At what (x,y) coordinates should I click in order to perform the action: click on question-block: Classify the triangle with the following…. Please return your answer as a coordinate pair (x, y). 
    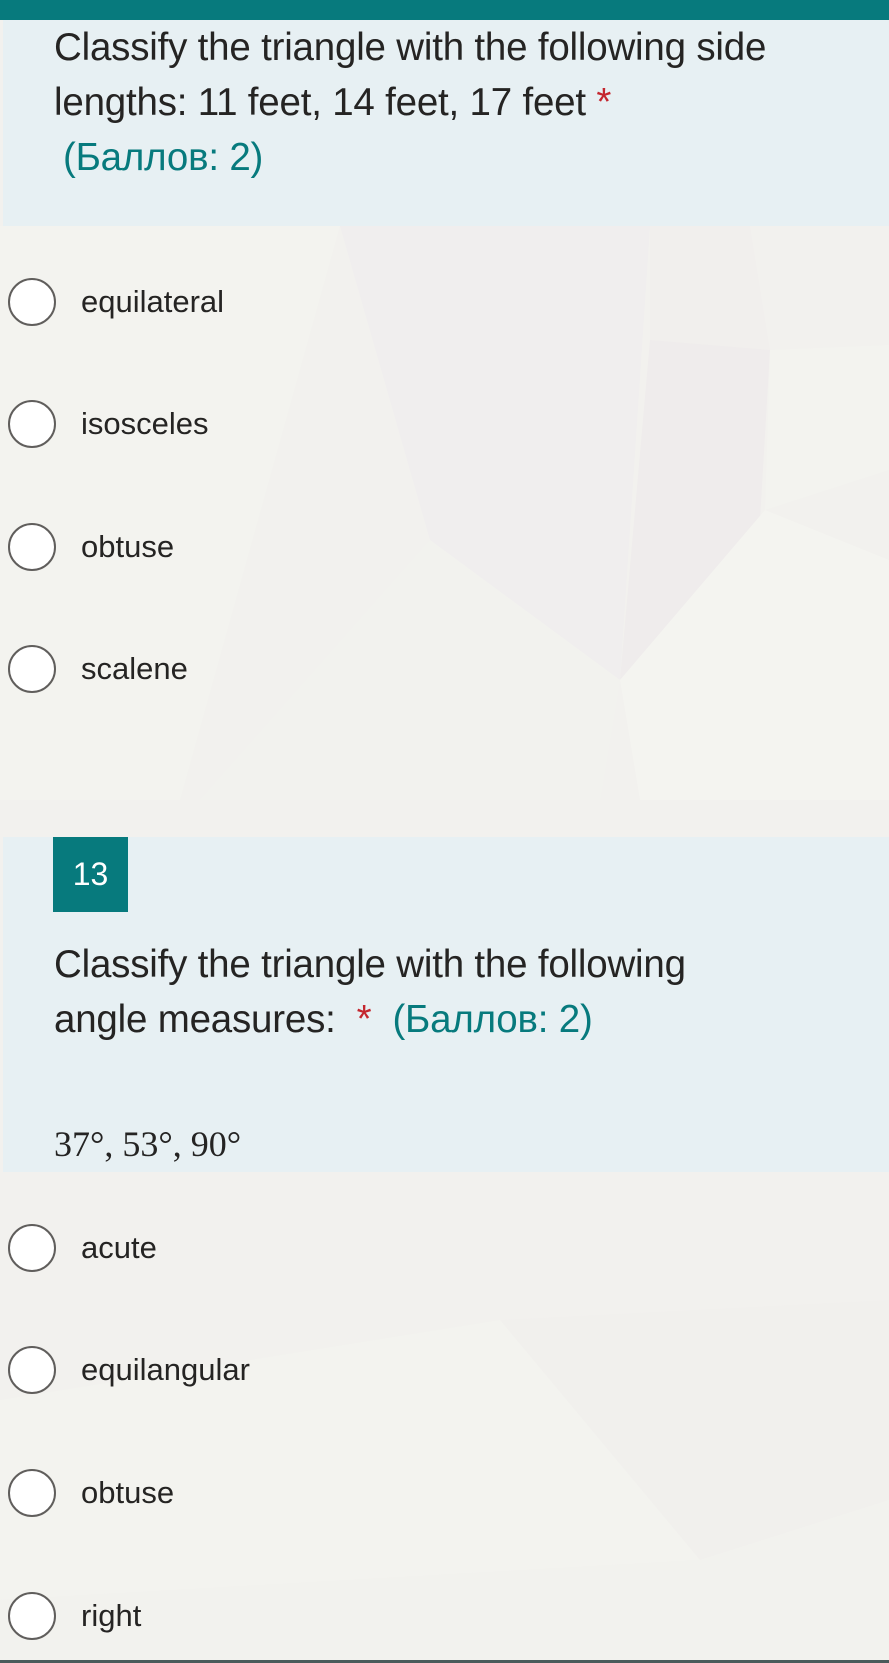
    Looking at the image, I should click on (446, 123).